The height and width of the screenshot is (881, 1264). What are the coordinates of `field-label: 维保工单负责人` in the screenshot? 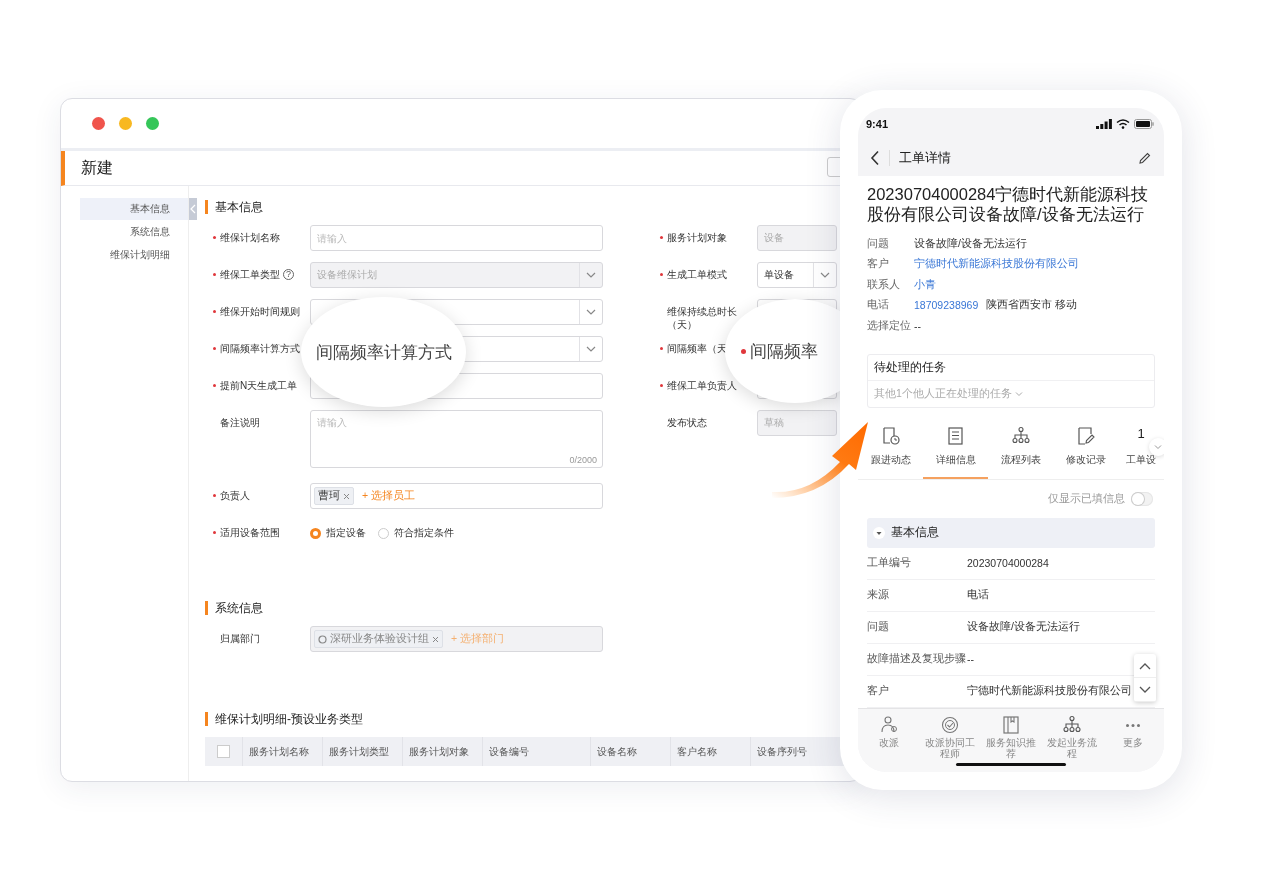 It's located at (702, 385).